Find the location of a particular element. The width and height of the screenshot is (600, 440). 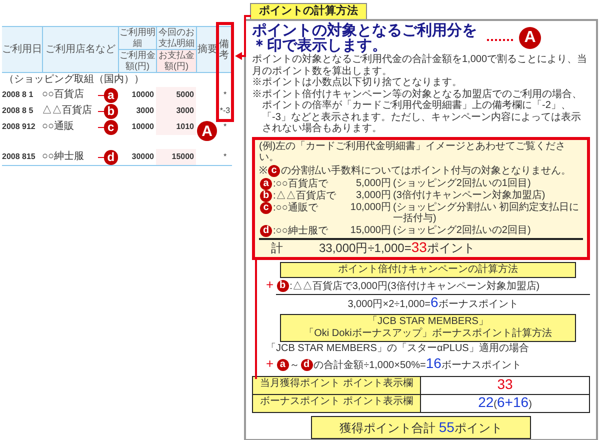

arrow is located at coordinates (243, 37).